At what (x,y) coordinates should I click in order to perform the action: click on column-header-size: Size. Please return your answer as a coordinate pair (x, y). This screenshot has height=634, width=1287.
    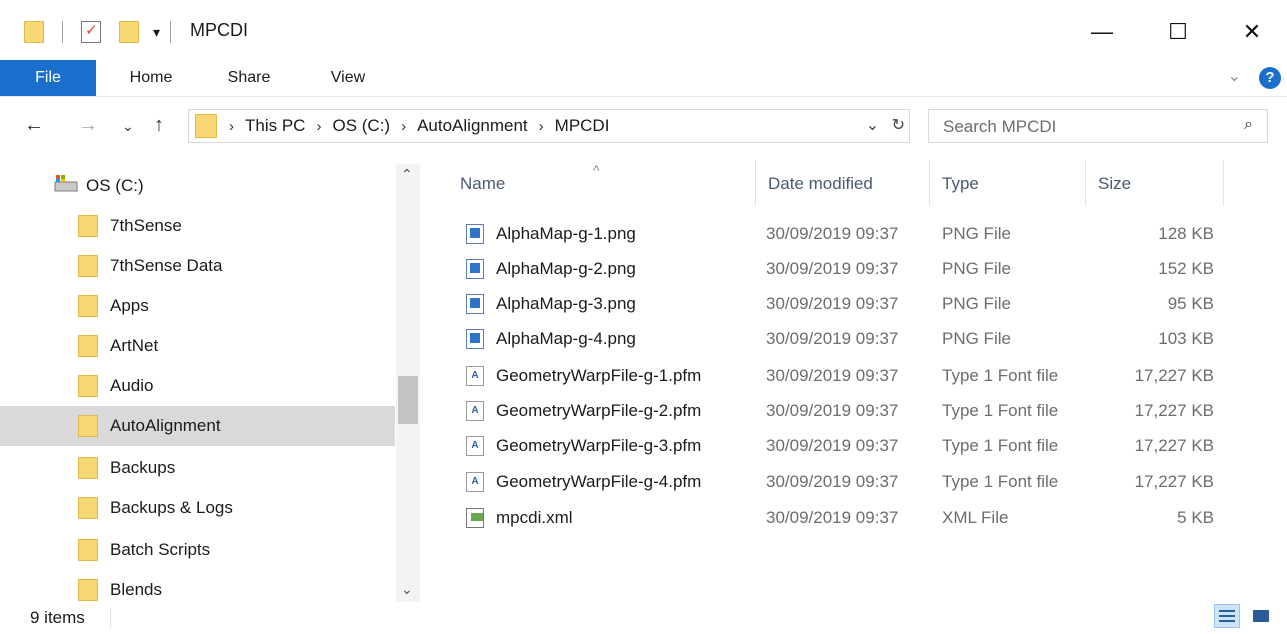
    Looking at the image, I should click on (1155, 183).